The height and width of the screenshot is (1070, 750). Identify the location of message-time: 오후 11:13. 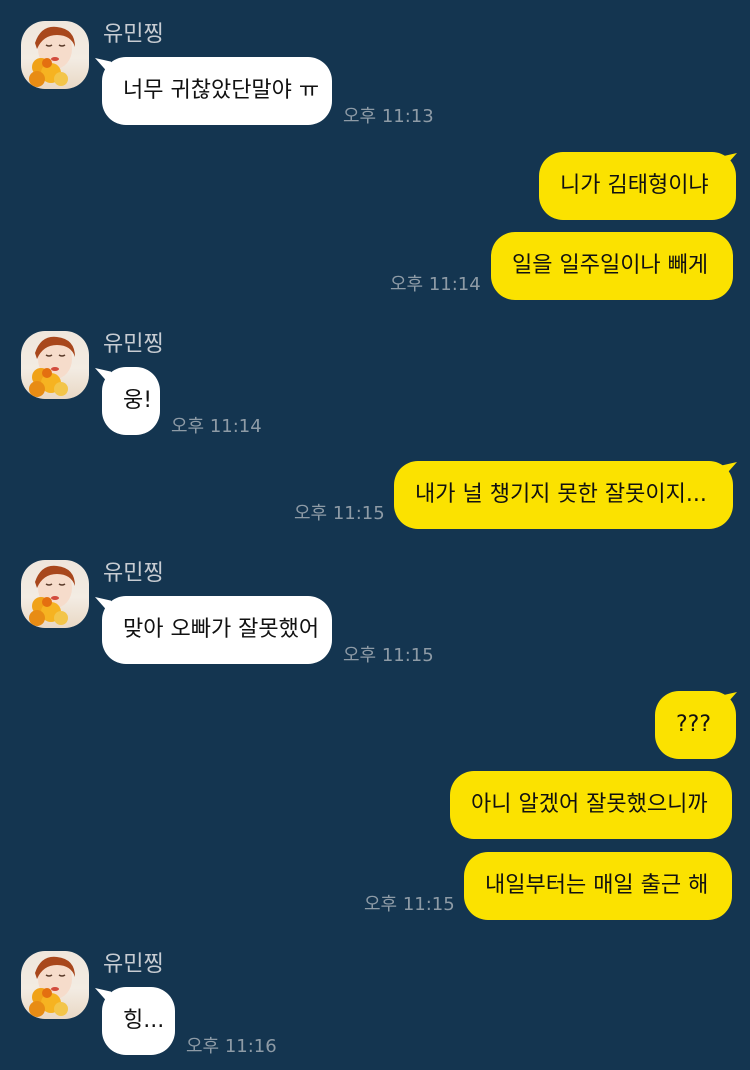
(388, 116).